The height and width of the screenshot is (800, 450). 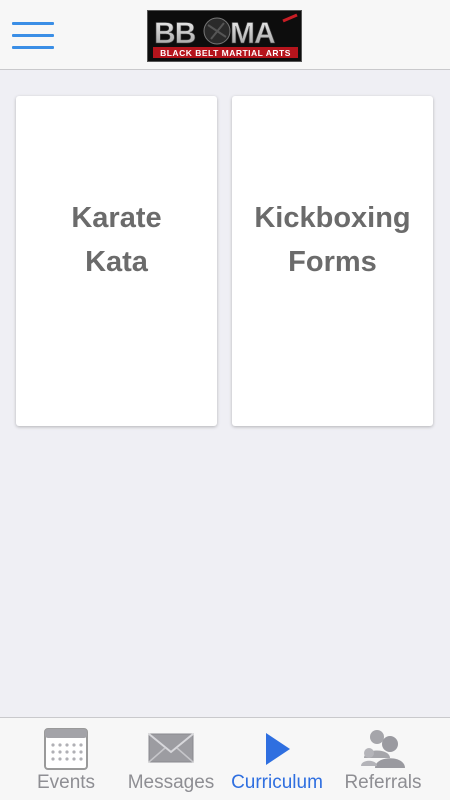 What do you see at coordinates (383, 750) in the screenshot?
I see `people-icon` at bounding box center [383, 750].